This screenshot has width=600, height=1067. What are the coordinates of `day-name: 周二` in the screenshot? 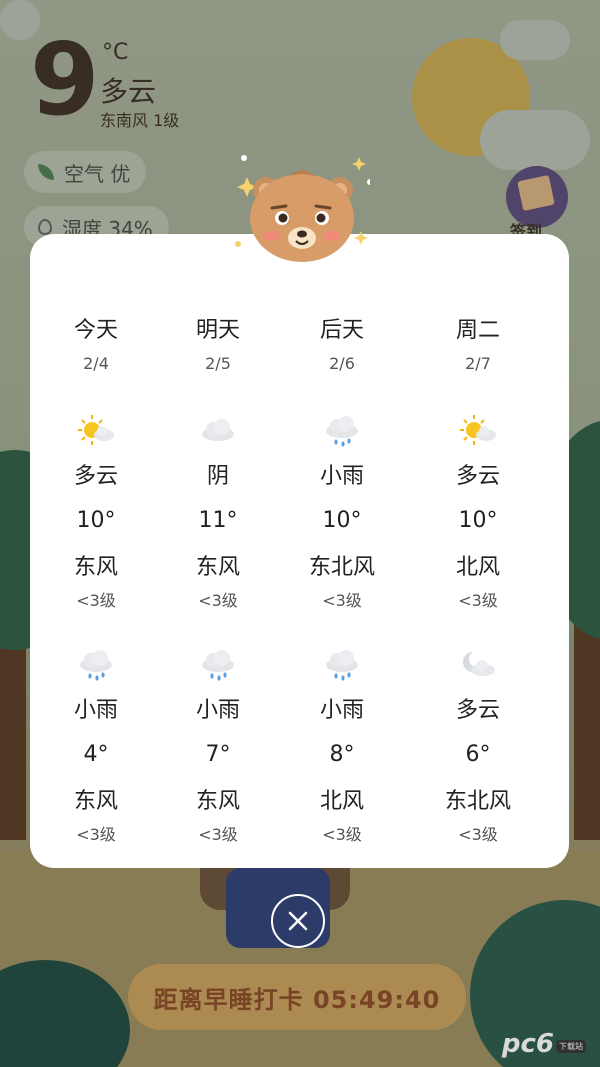 It's located at (477, 330).